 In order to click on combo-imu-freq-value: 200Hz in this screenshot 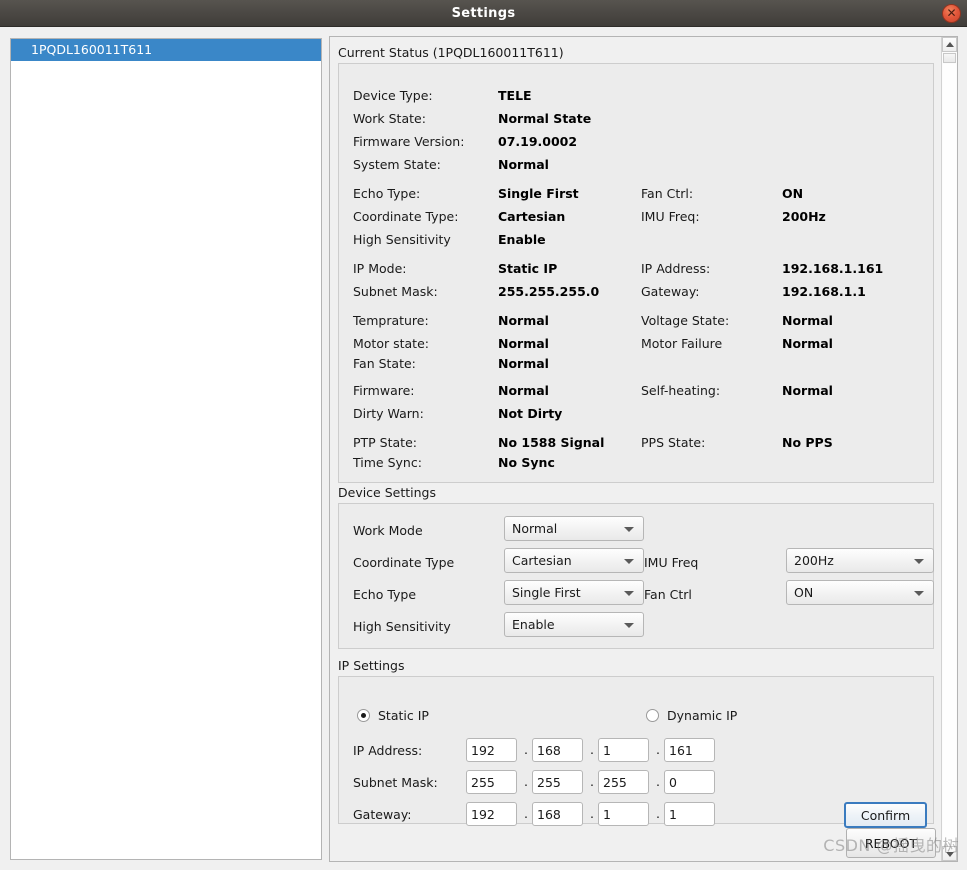, I will do `click(814, 560)`.